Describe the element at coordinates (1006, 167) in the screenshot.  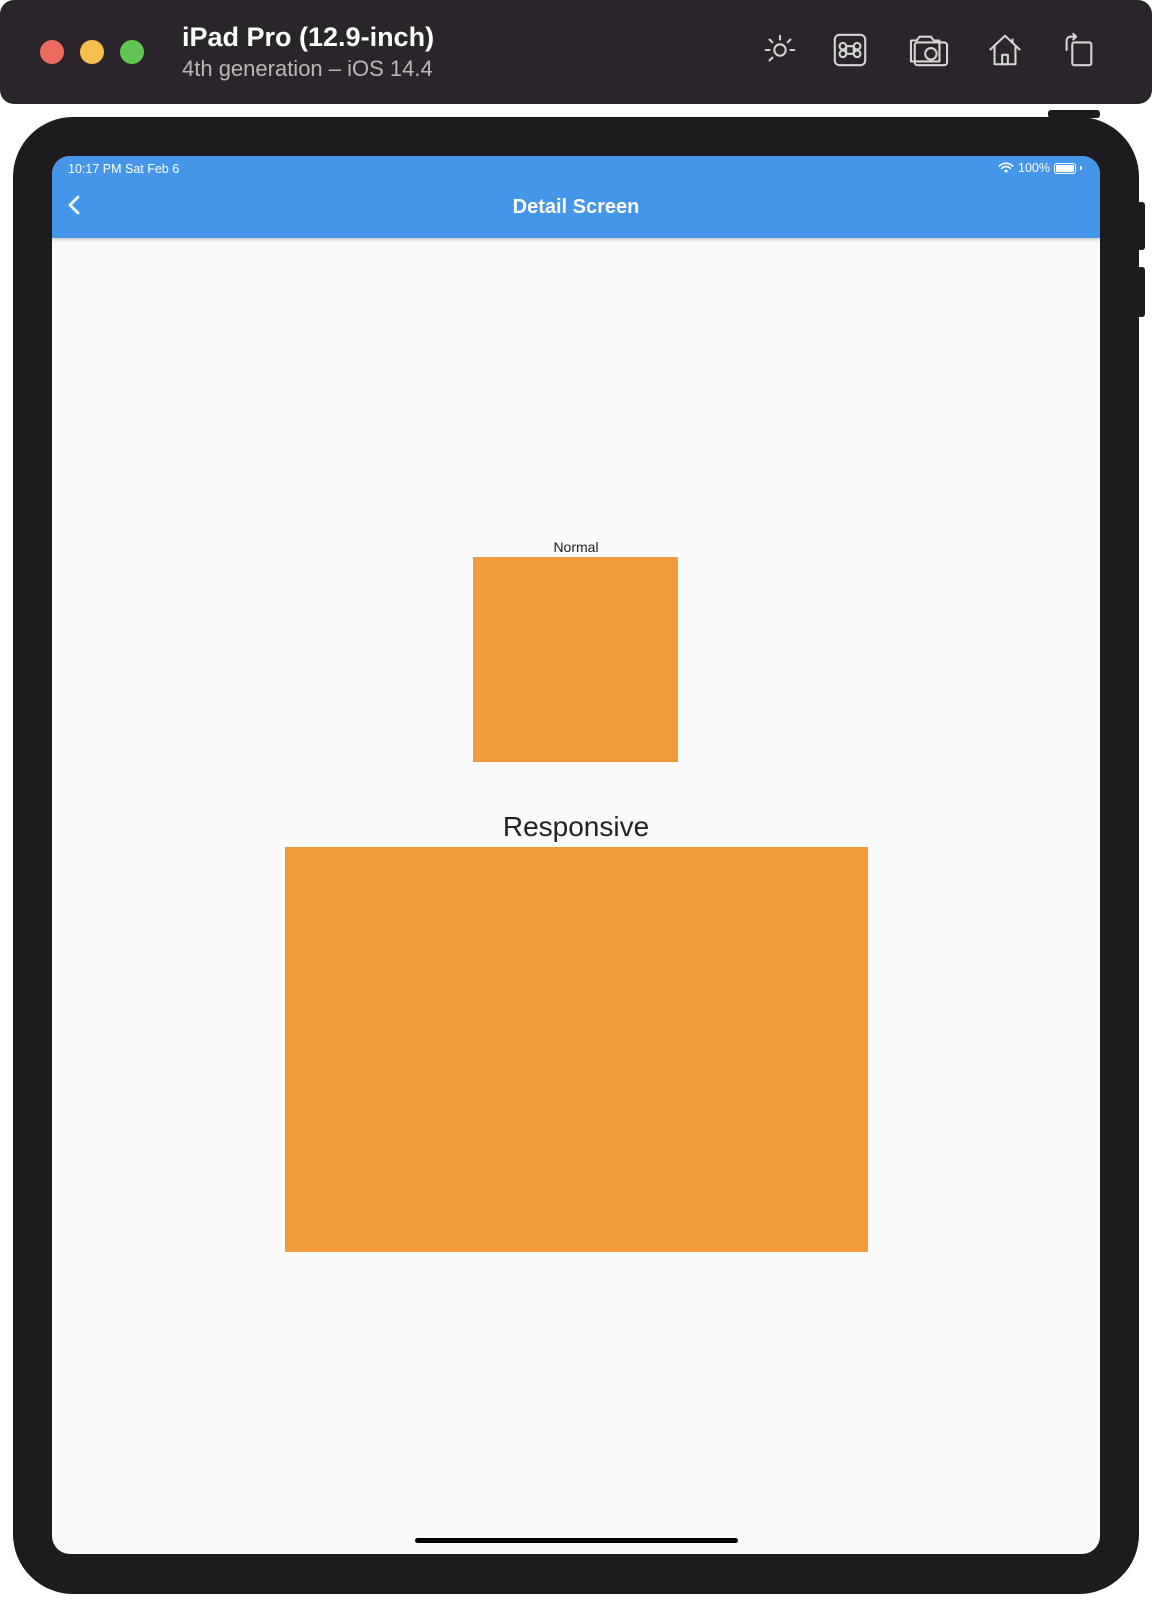
I see `wifi-icon` at that location.